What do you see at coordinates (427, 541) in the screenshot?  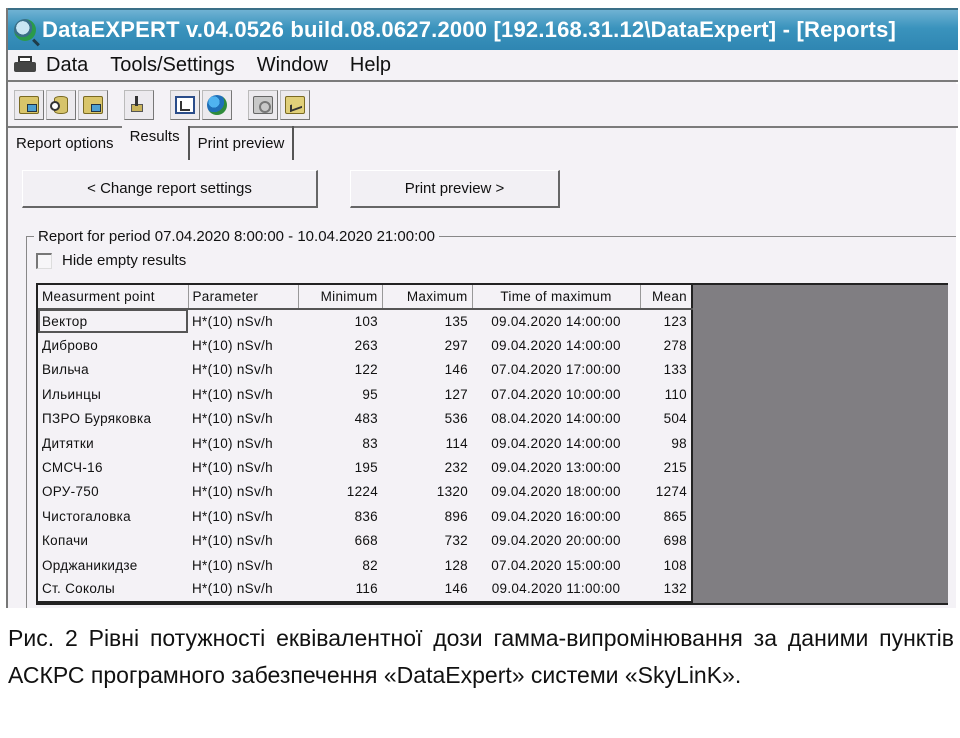 I see `cell-maximum: 732` at bounding box center [427, 541].